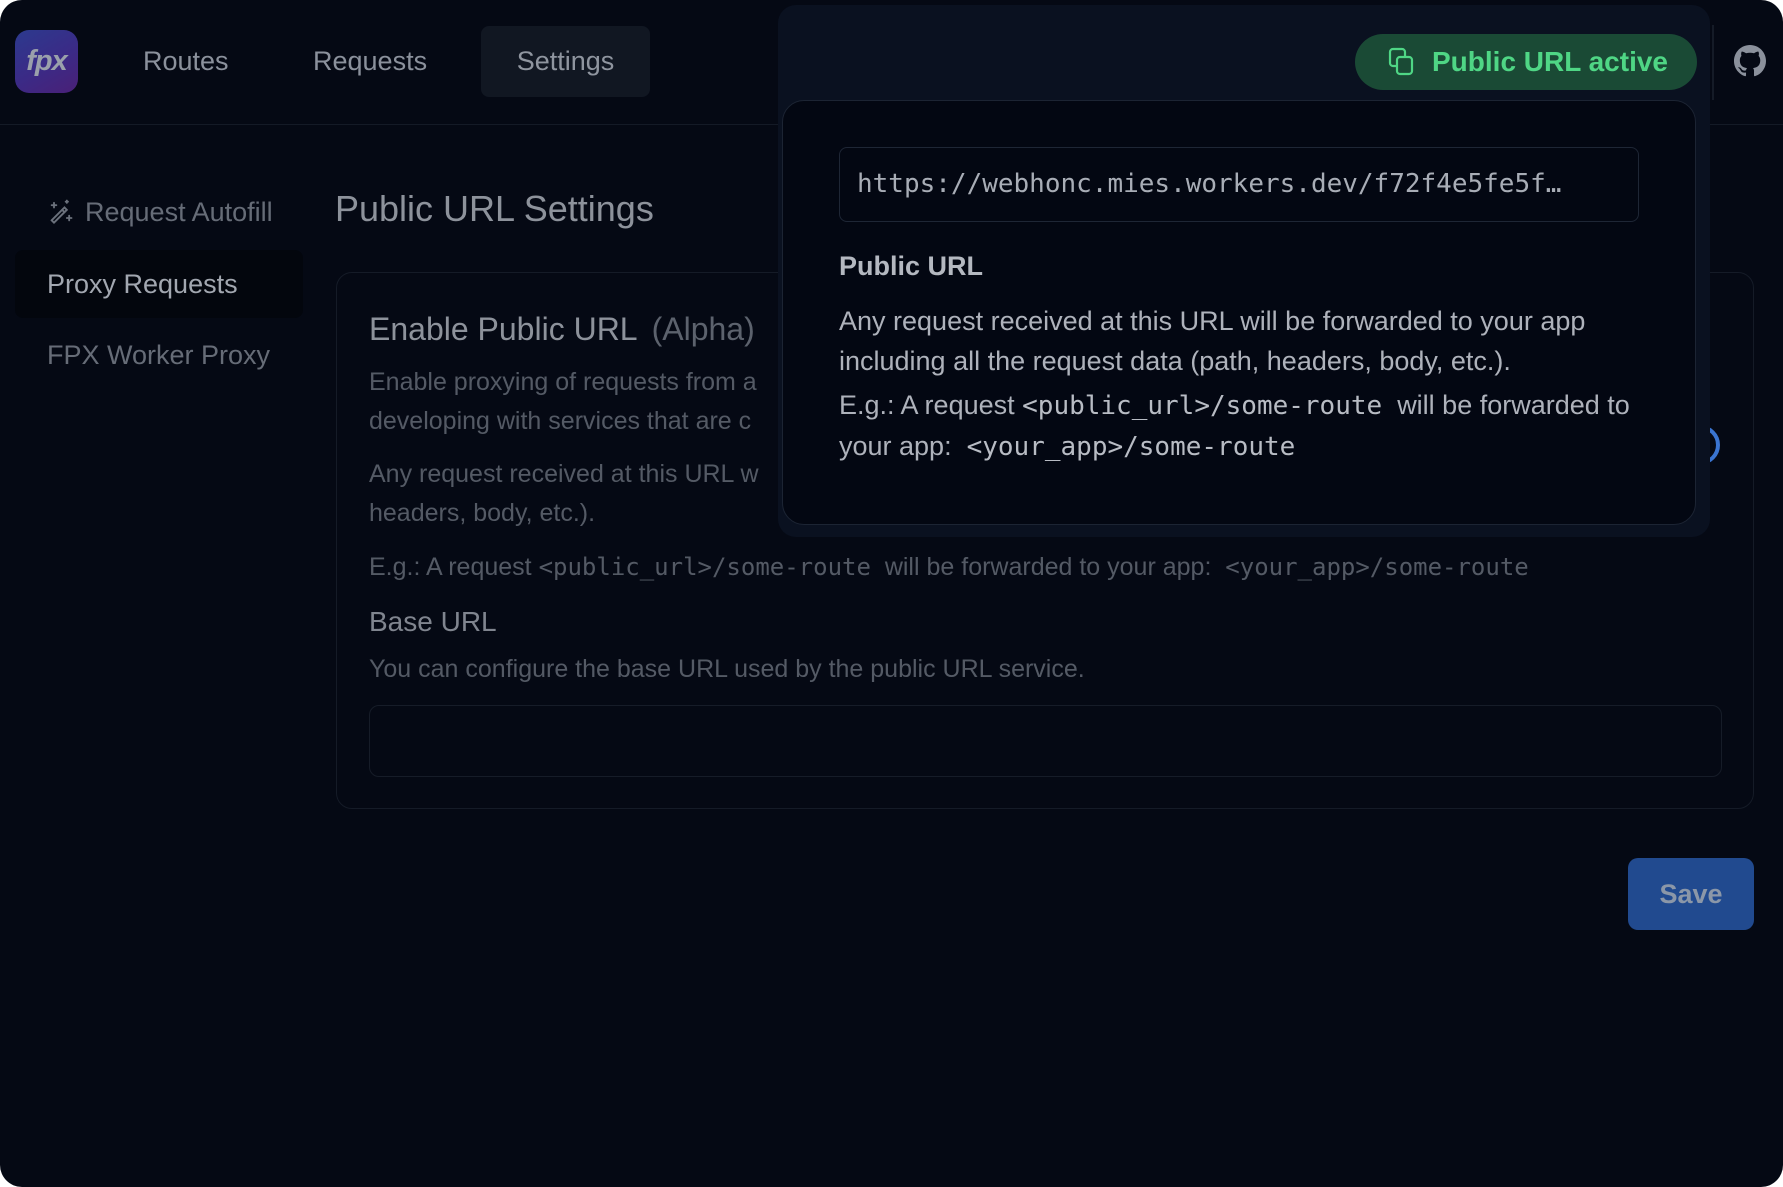 The width and height of the screenshot is (1783, 1187). Describe the element at coordinates (1401, 61) in the screenshot. I see `copy-icon` at that location.